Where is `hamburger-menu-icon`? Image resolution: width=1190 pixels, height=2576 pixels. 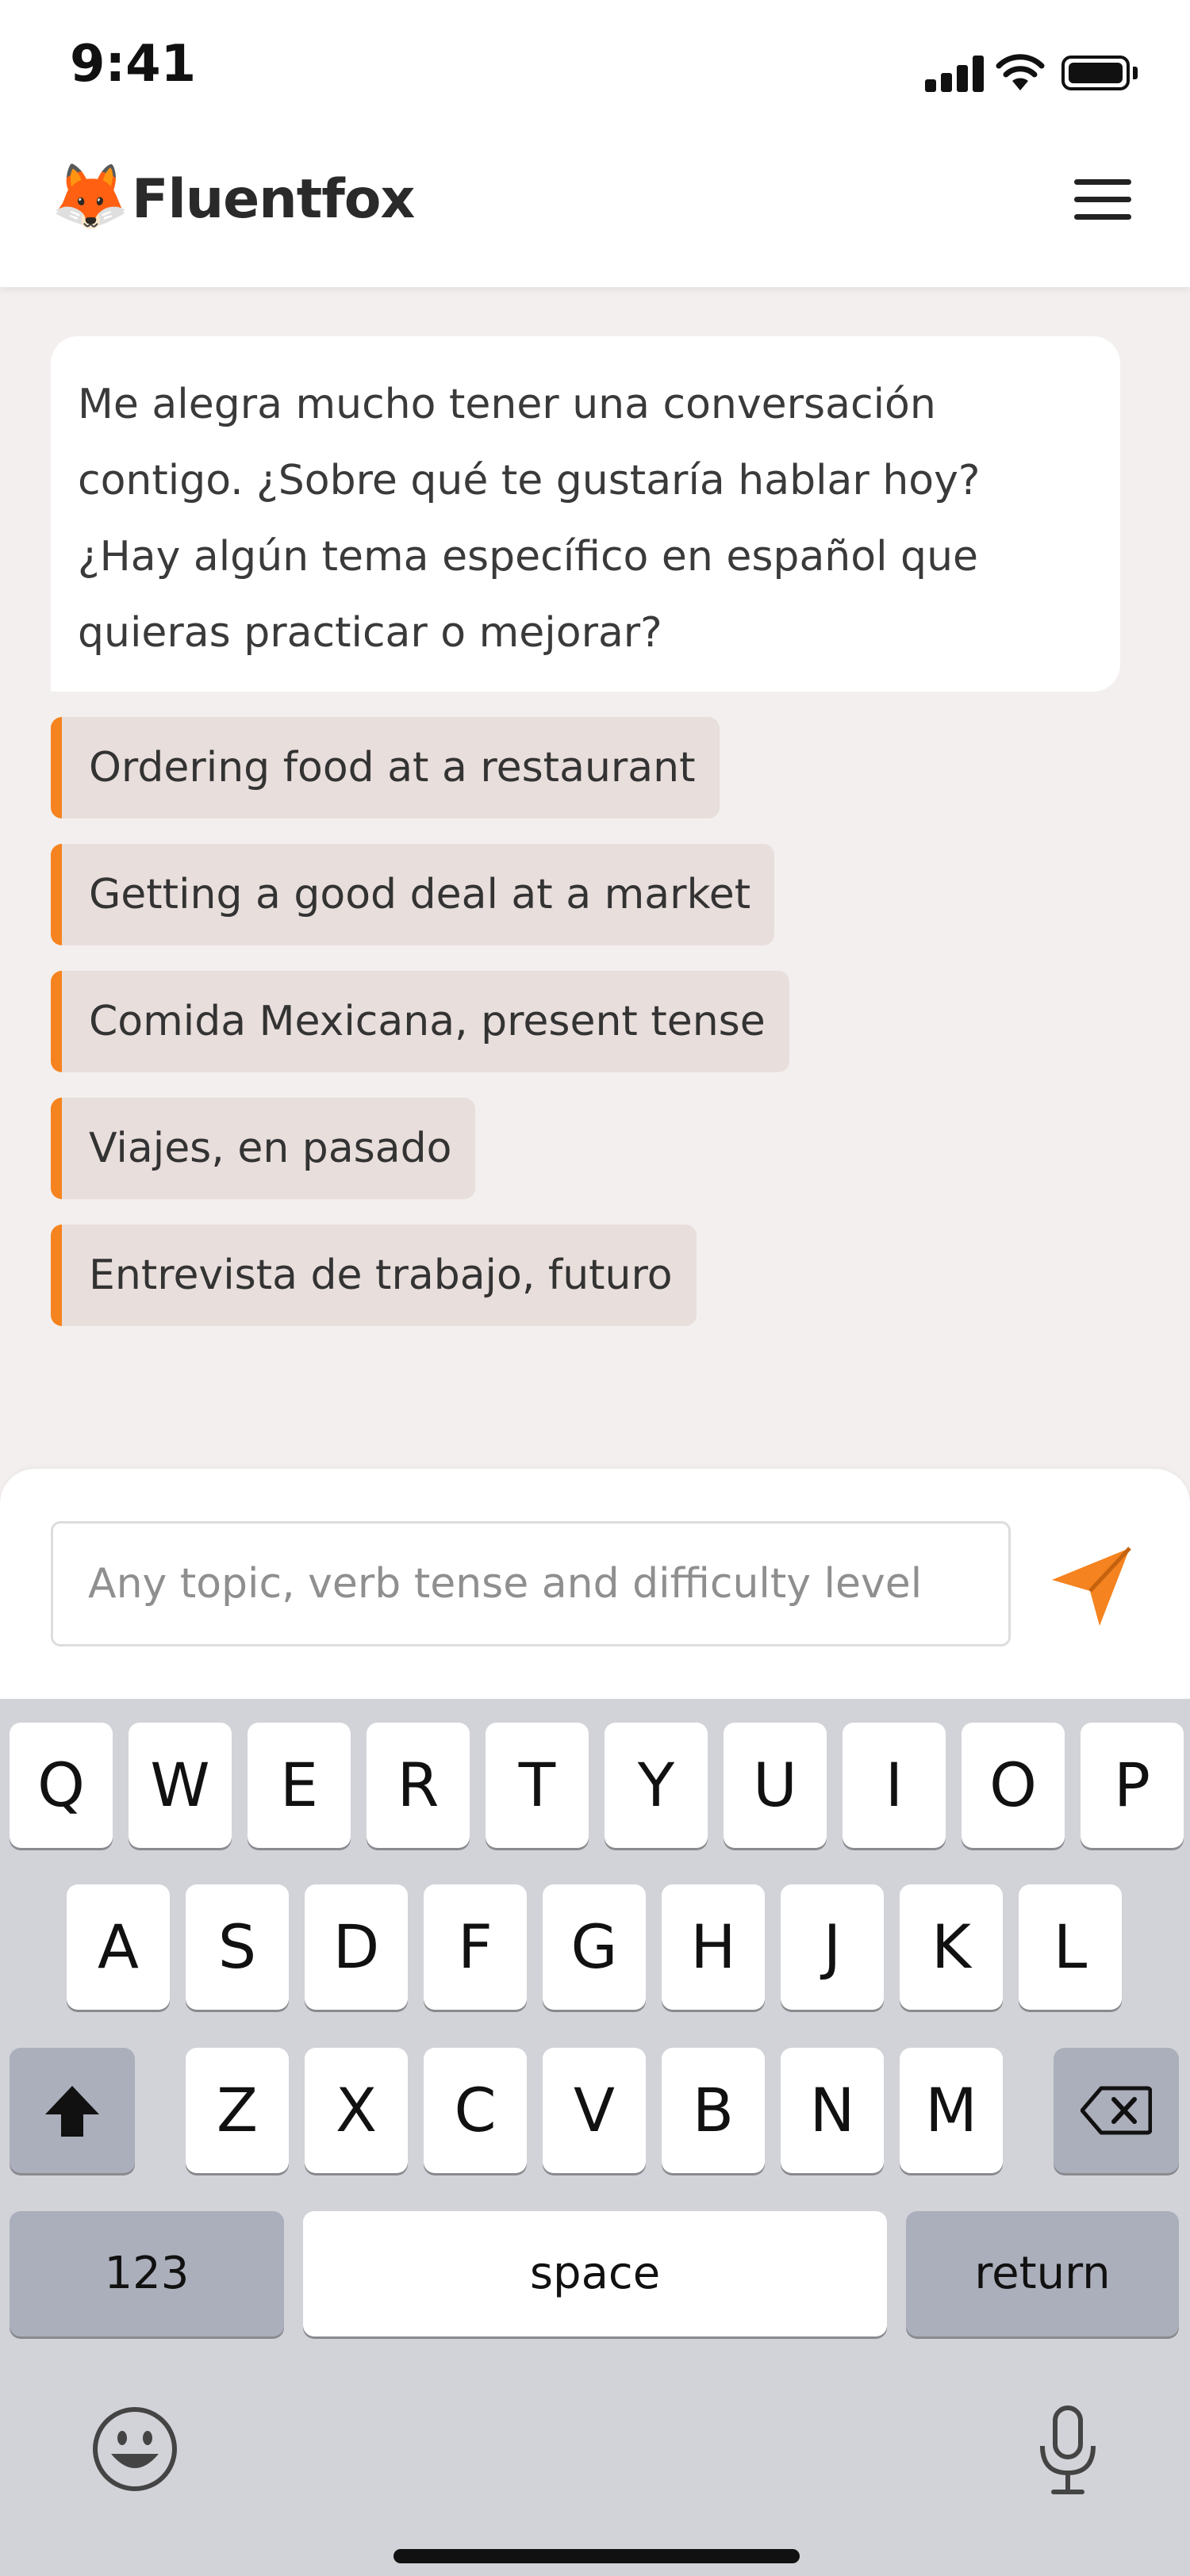 hamburger-menu-icon is located at coordinates (1102, 199).